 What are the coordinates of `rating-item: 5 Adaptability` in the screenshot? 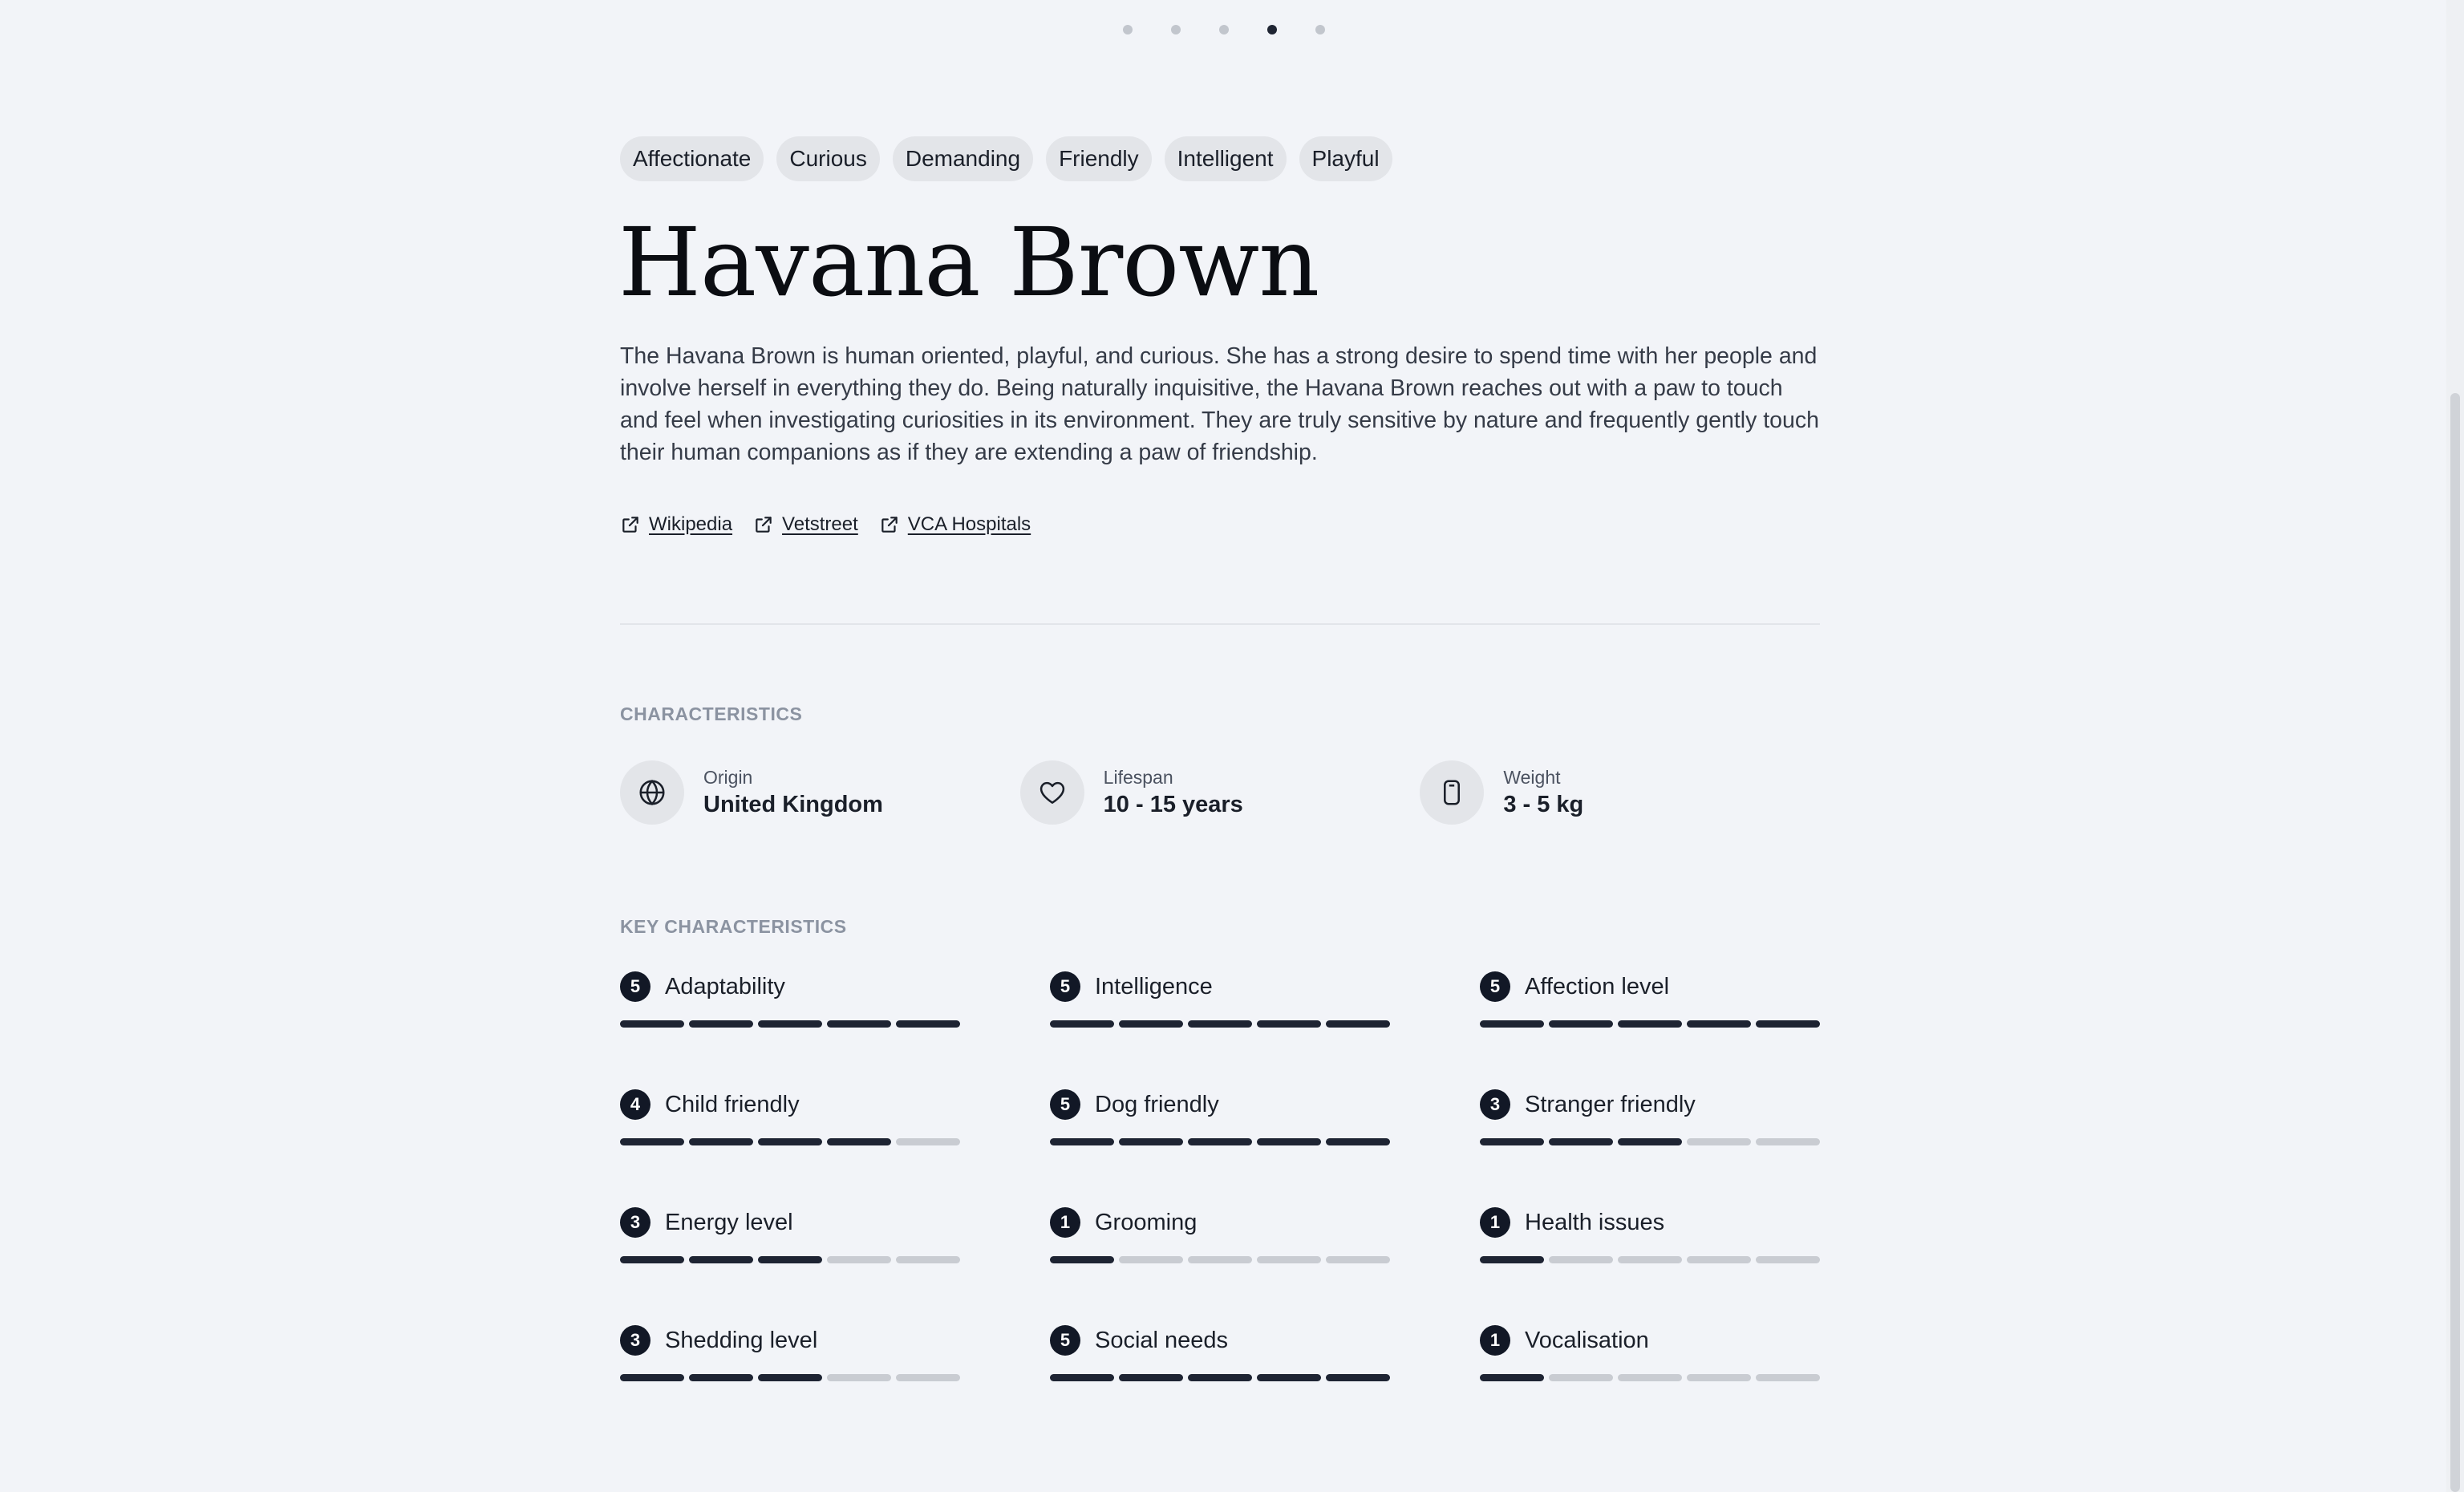 It's located at (790, 998).